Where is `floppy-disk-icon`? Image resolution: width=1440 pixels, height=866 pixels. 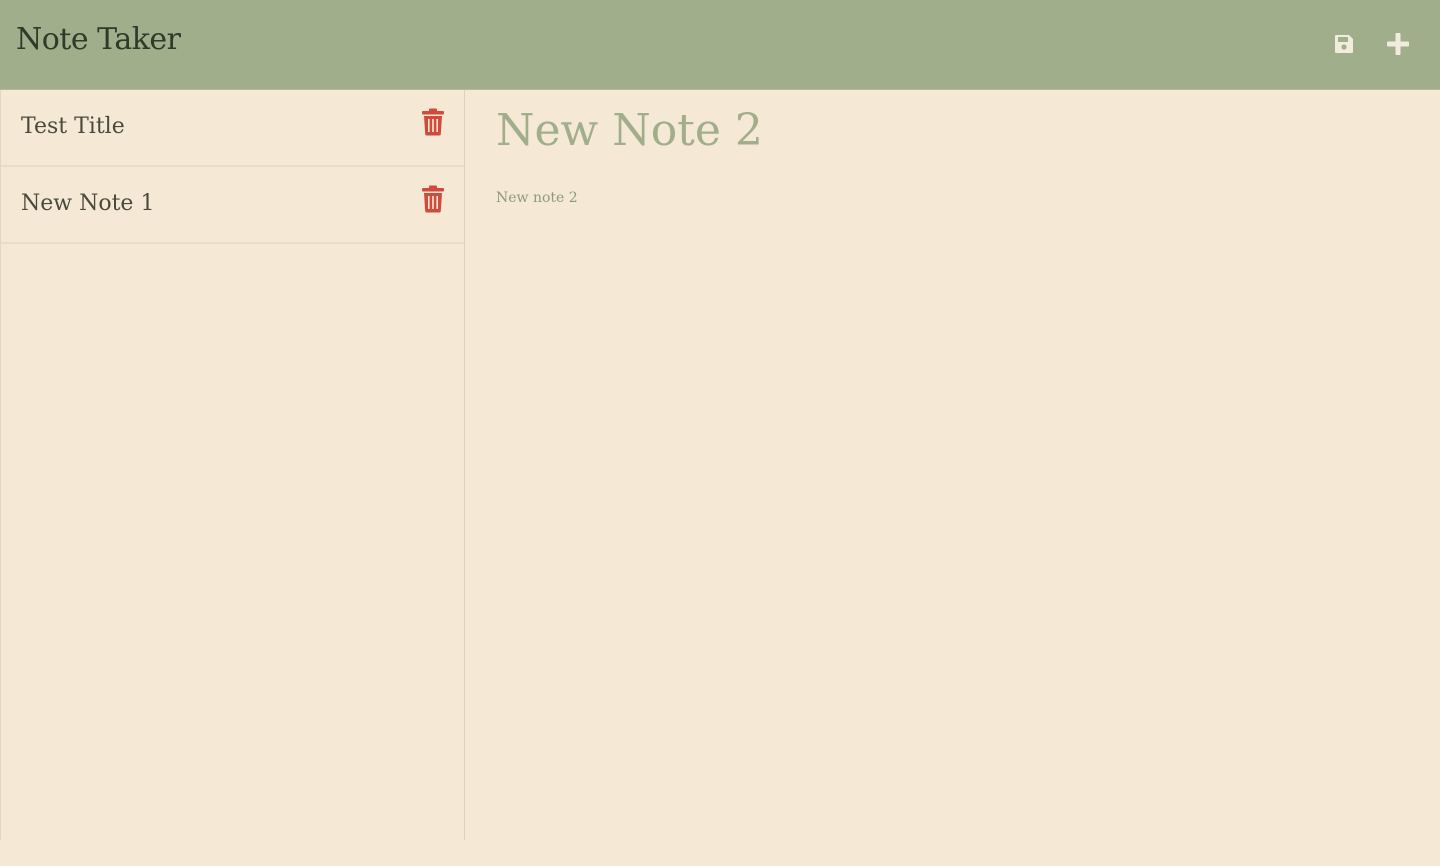 floppy-disk-icon is located at coordinates (1344, 44).